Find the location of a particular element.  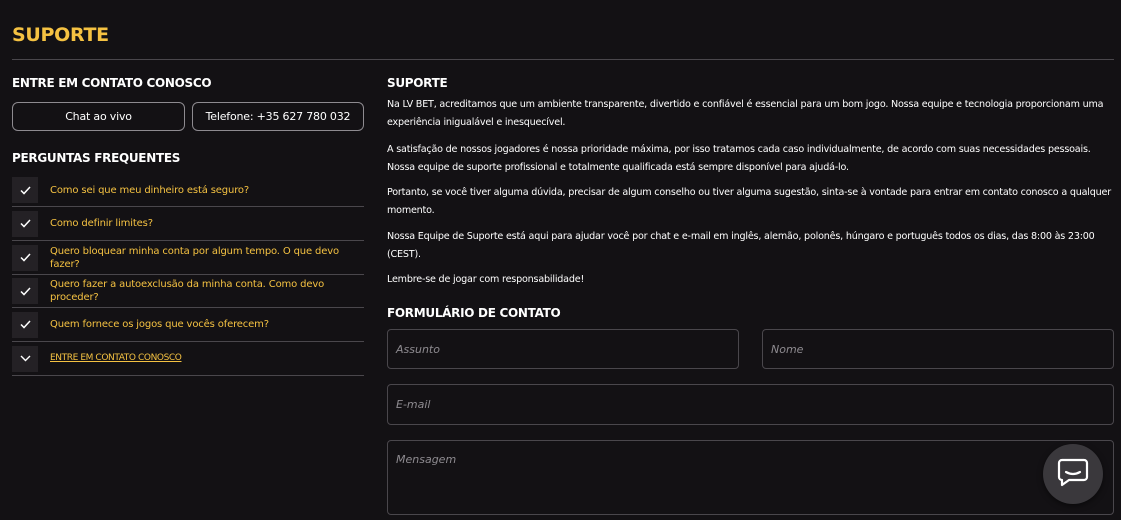

chat-widget-button is located at coordinates (1073, 474).